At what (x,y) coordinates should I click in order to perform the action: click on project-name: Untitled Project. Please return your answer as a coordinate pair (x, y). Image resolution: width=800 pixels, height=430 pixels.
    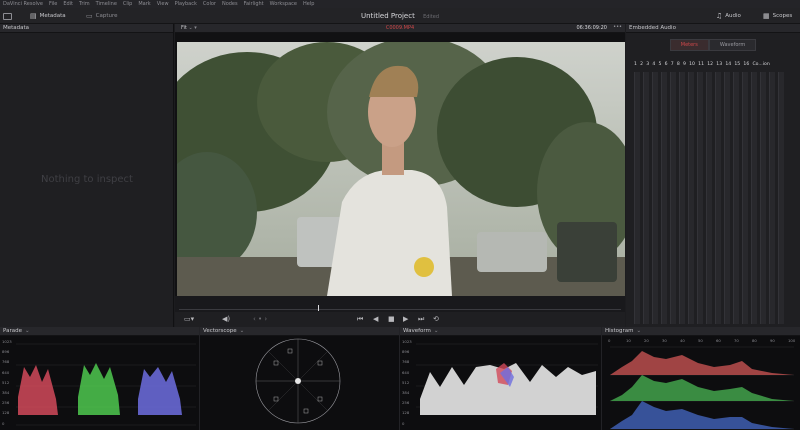
    Looking at the image, I should click on (387, 16).